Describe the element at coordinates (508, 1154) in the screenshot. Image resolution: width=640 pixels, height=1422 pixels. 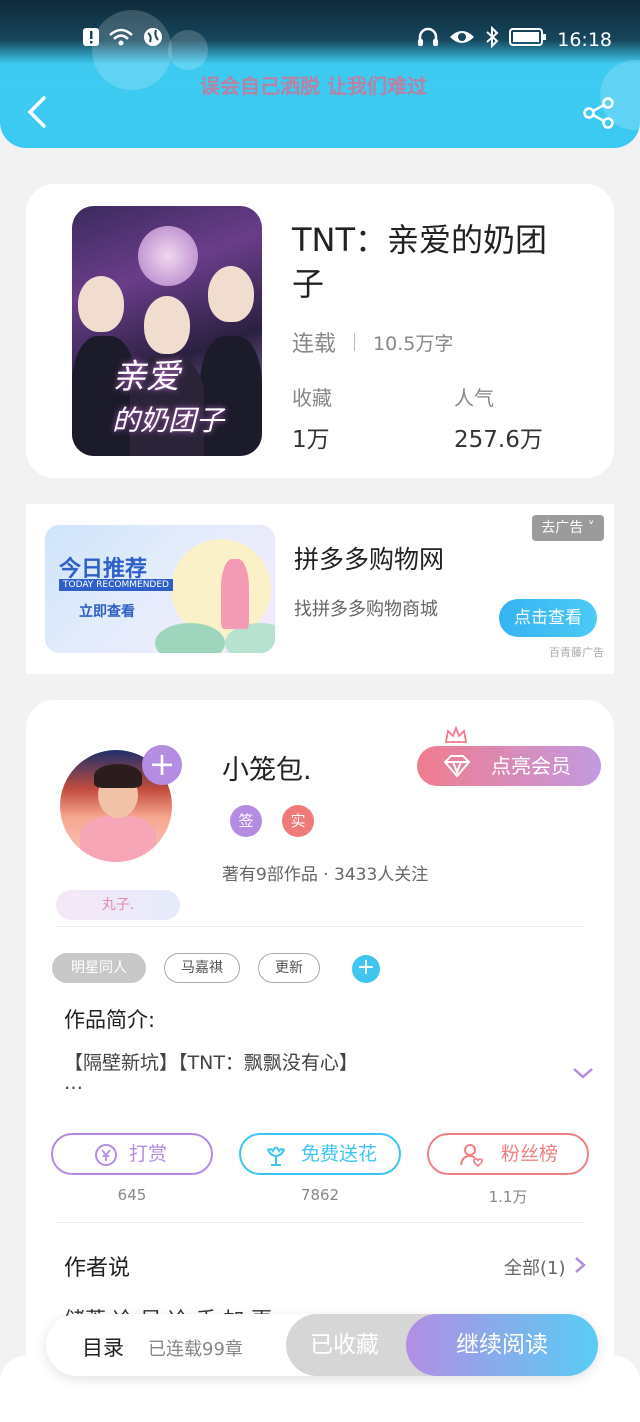
I see `fan-rank-button: 粉丝榜` at that location.